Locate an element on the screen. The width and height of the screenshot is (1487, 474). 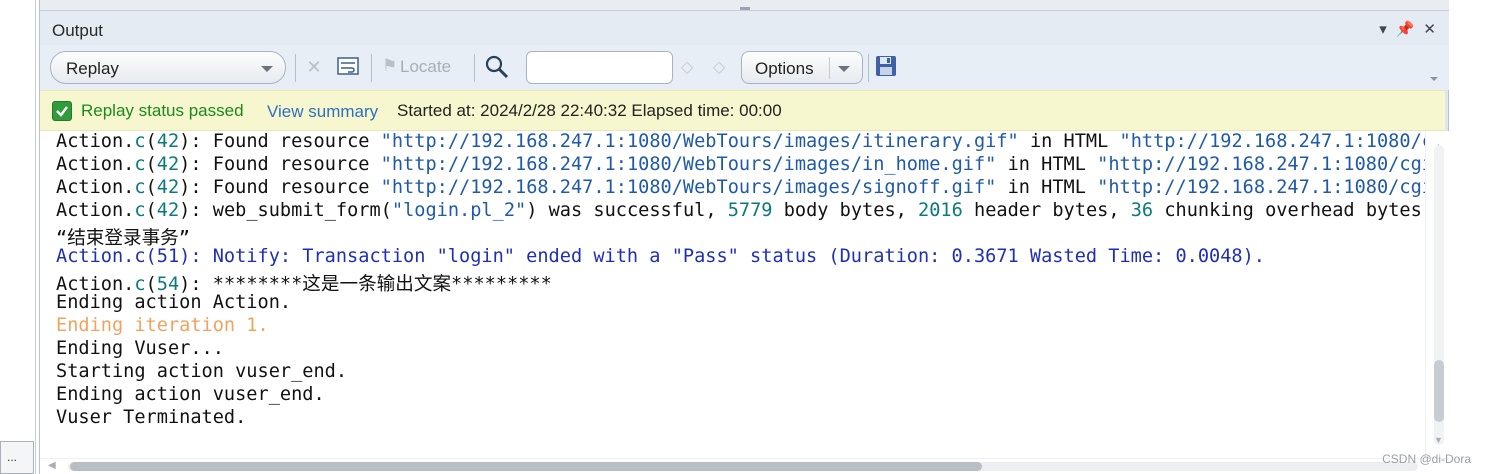
log-segment: chunking overhead bytes is located at coordinates (1287, 210).